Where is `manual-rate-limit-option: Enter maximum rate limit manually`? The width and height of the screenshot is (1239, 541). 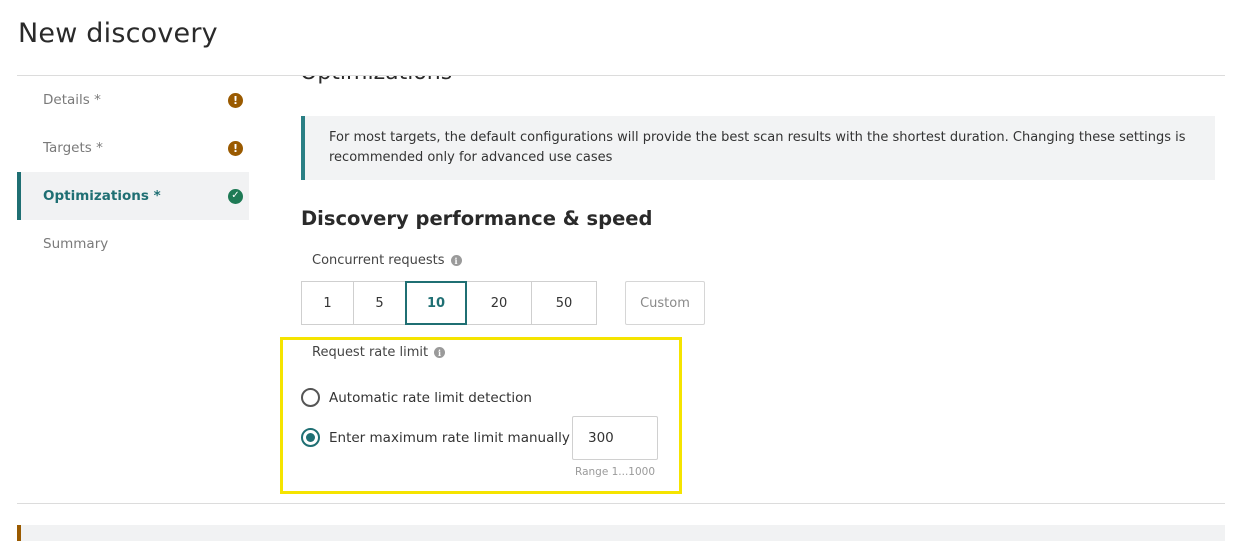
manual-rate-limit-option: Enter maximum rate limit manually is located at coordinates (435, 437).